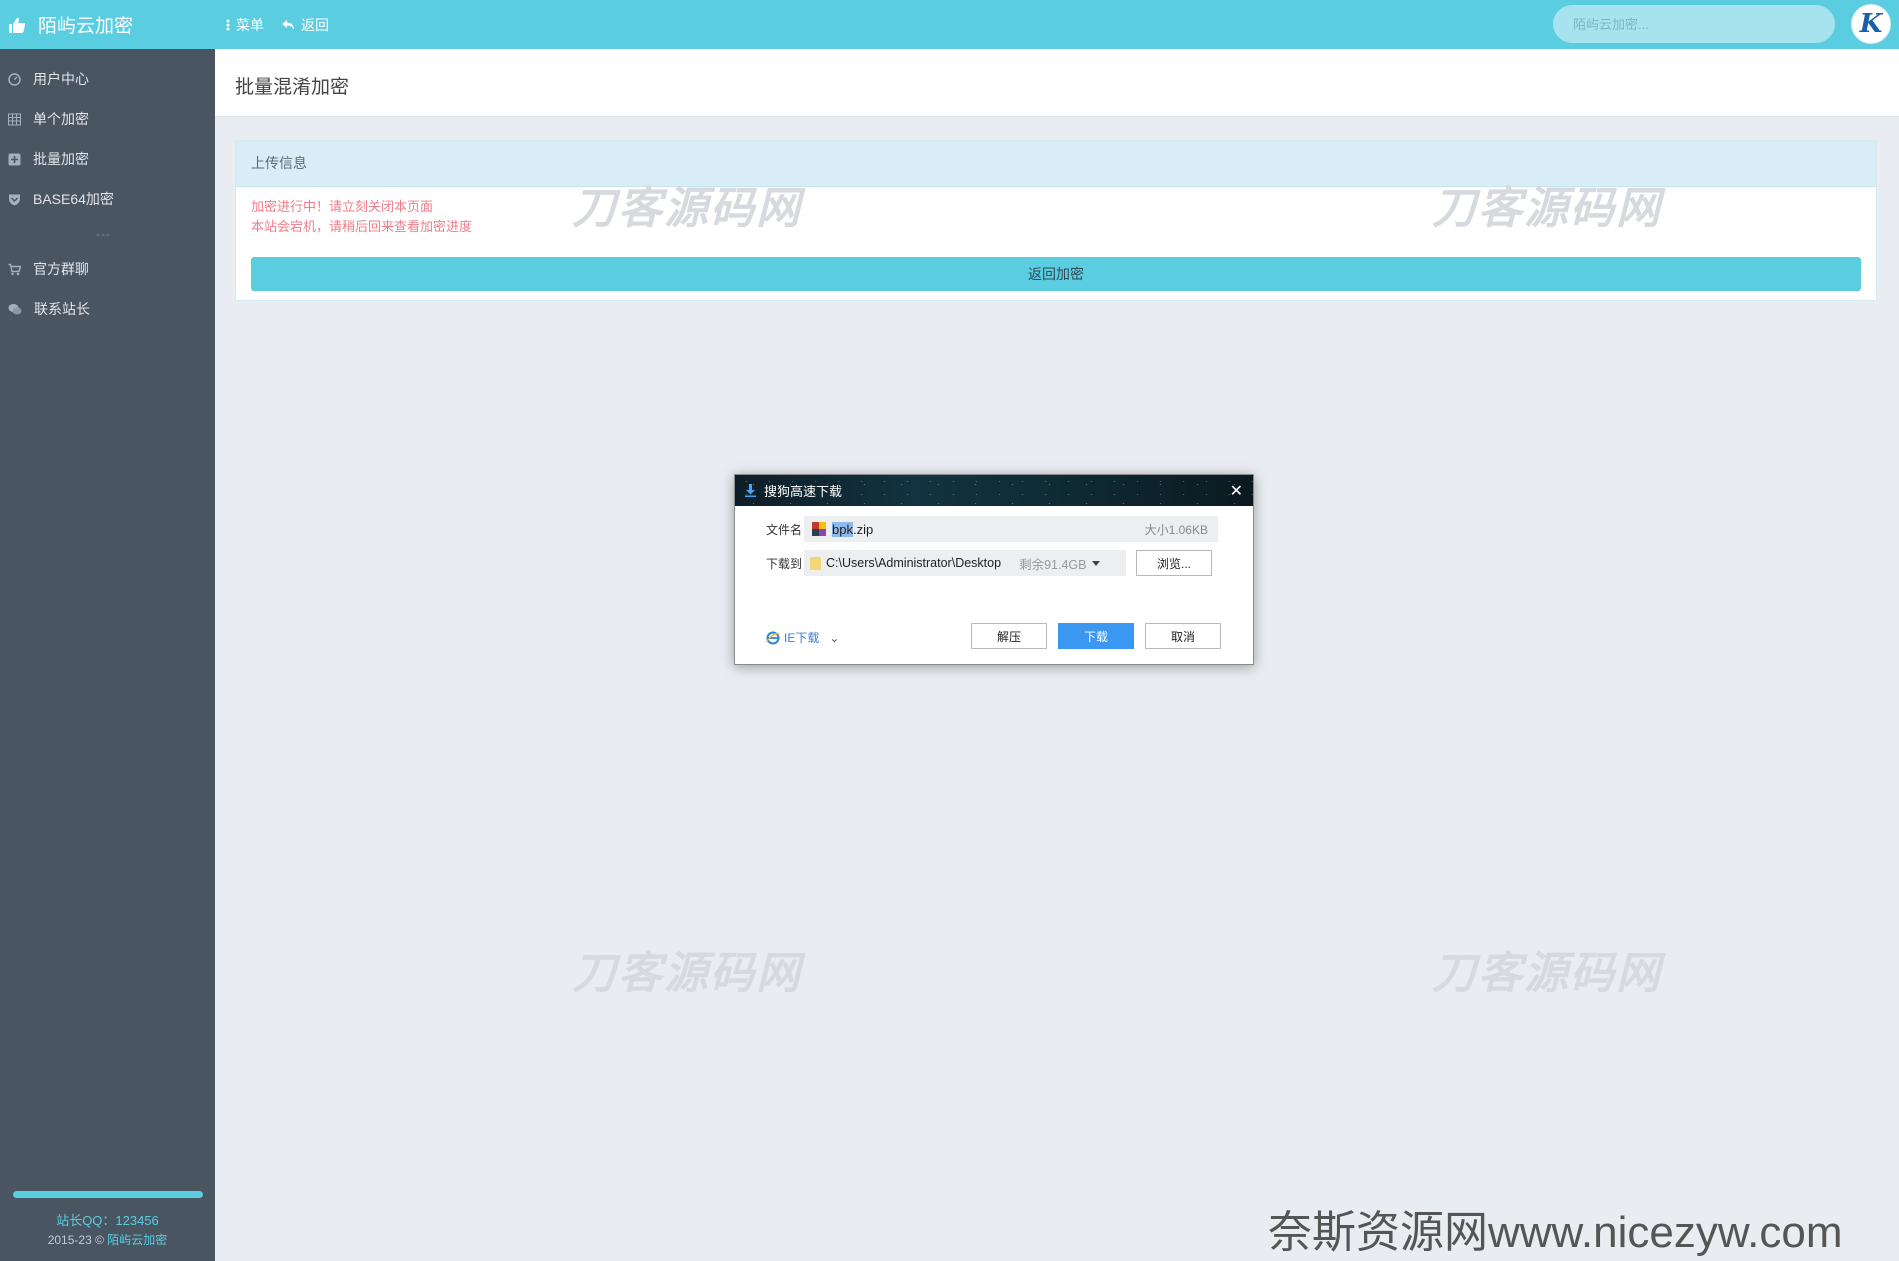 The width and height of the screenshot is (1899, 1261). What do you see at coordinates (803, 491) in the screenshot?
I see `dialog-title: 搜狗高速下载` at bounding box center [803, 491].